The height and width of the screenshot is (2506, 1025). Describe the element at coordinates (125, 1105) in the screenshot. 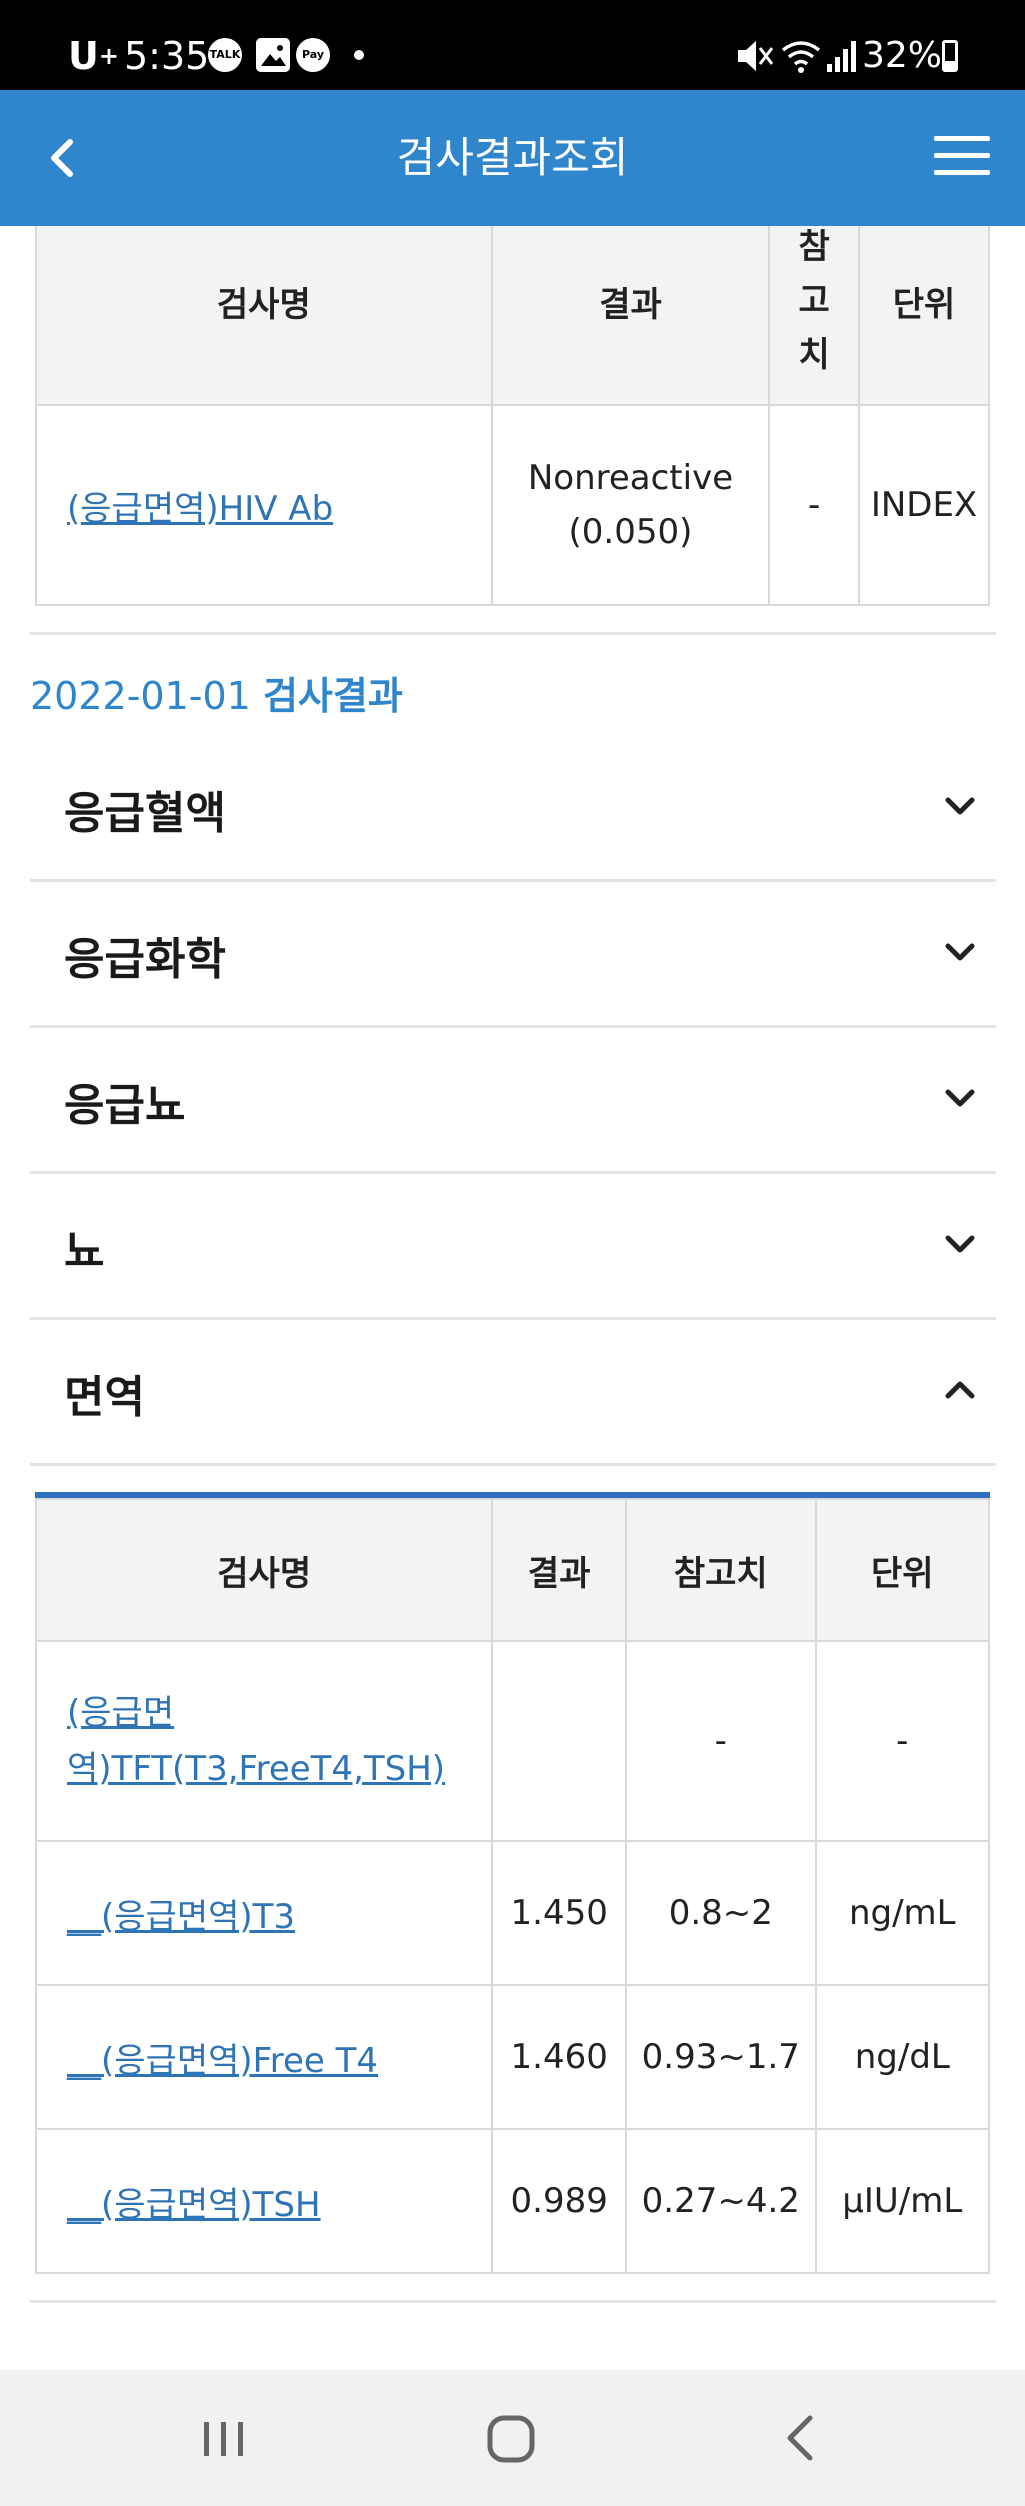

I see `accordion-label: 응급뇨` at that location.